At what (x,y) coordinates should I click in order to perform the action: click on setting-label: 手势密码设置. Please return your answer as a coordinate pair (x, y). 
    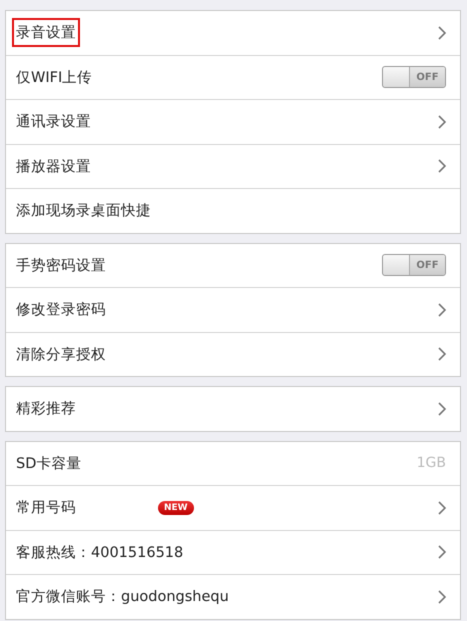
    Looking at the image, I should click on (61, 266).